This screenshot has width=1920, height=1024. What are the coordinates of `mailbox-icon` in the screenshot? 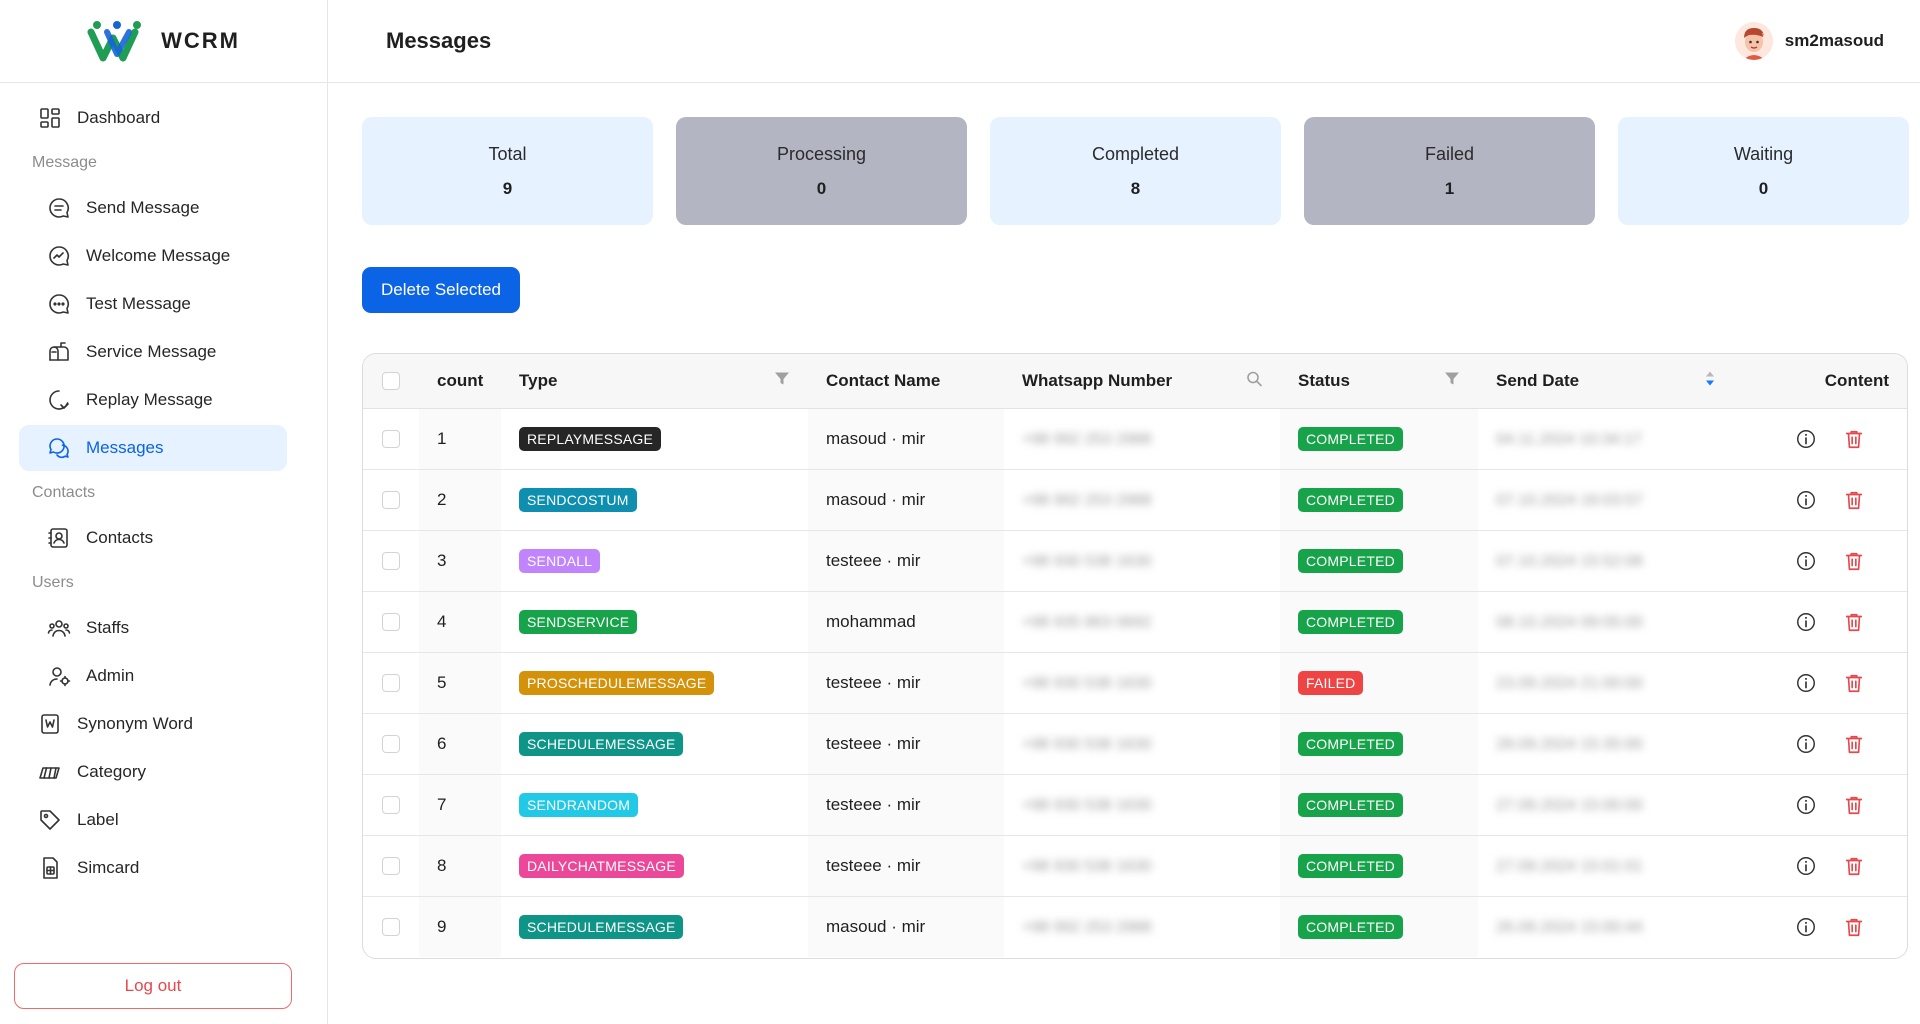 It's located at (59, 352).